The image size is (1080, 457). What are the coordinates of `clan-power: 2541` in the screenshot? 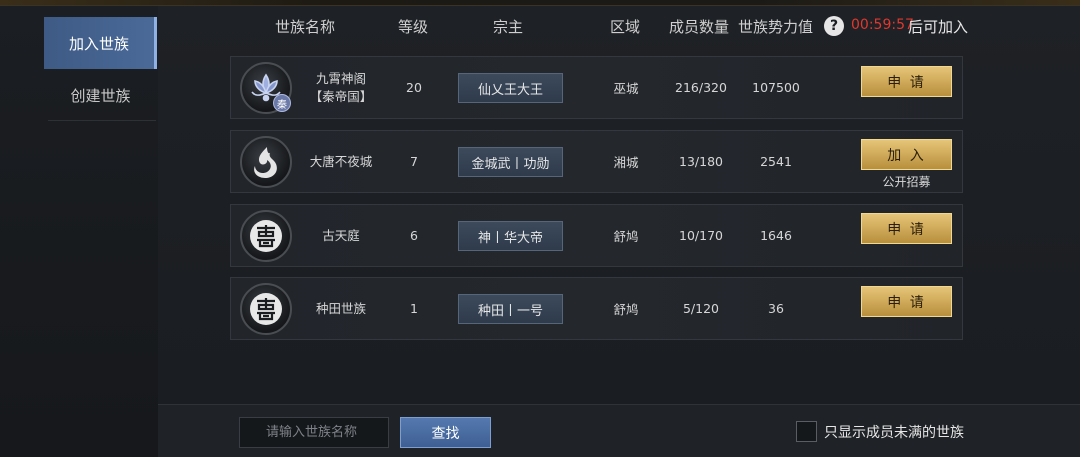 It's located at (776, 161).